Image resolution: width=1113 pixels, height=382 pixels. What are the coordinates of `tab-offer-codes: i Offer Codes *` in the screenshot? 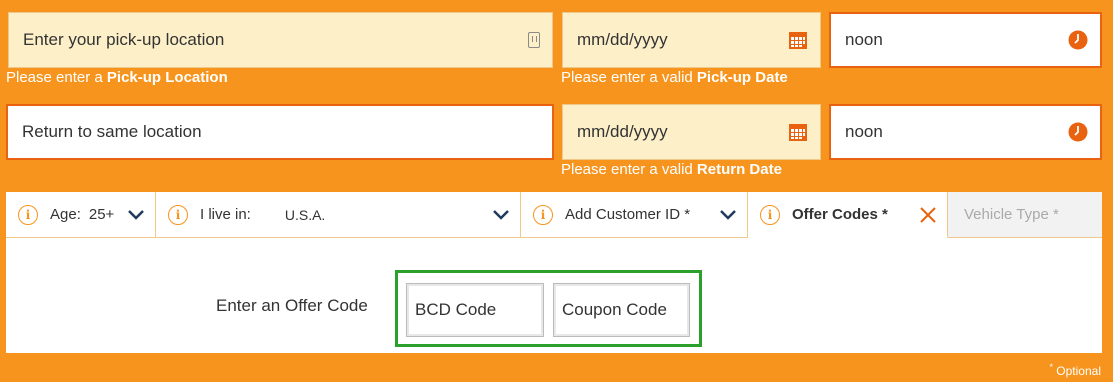 It's located at (848, 215).